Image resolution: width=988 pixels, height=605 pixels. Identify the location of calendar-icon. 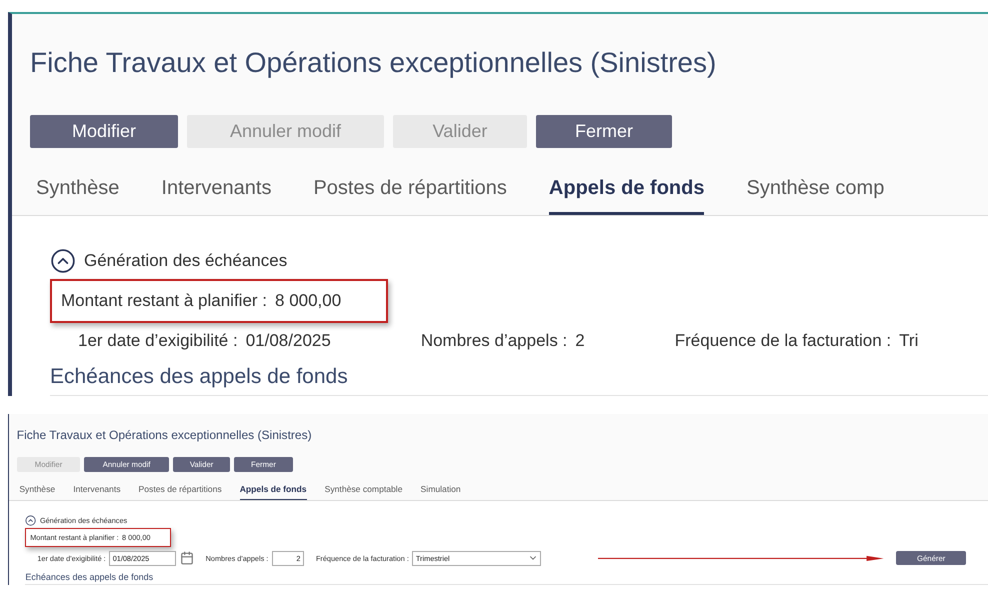
(187, 558).